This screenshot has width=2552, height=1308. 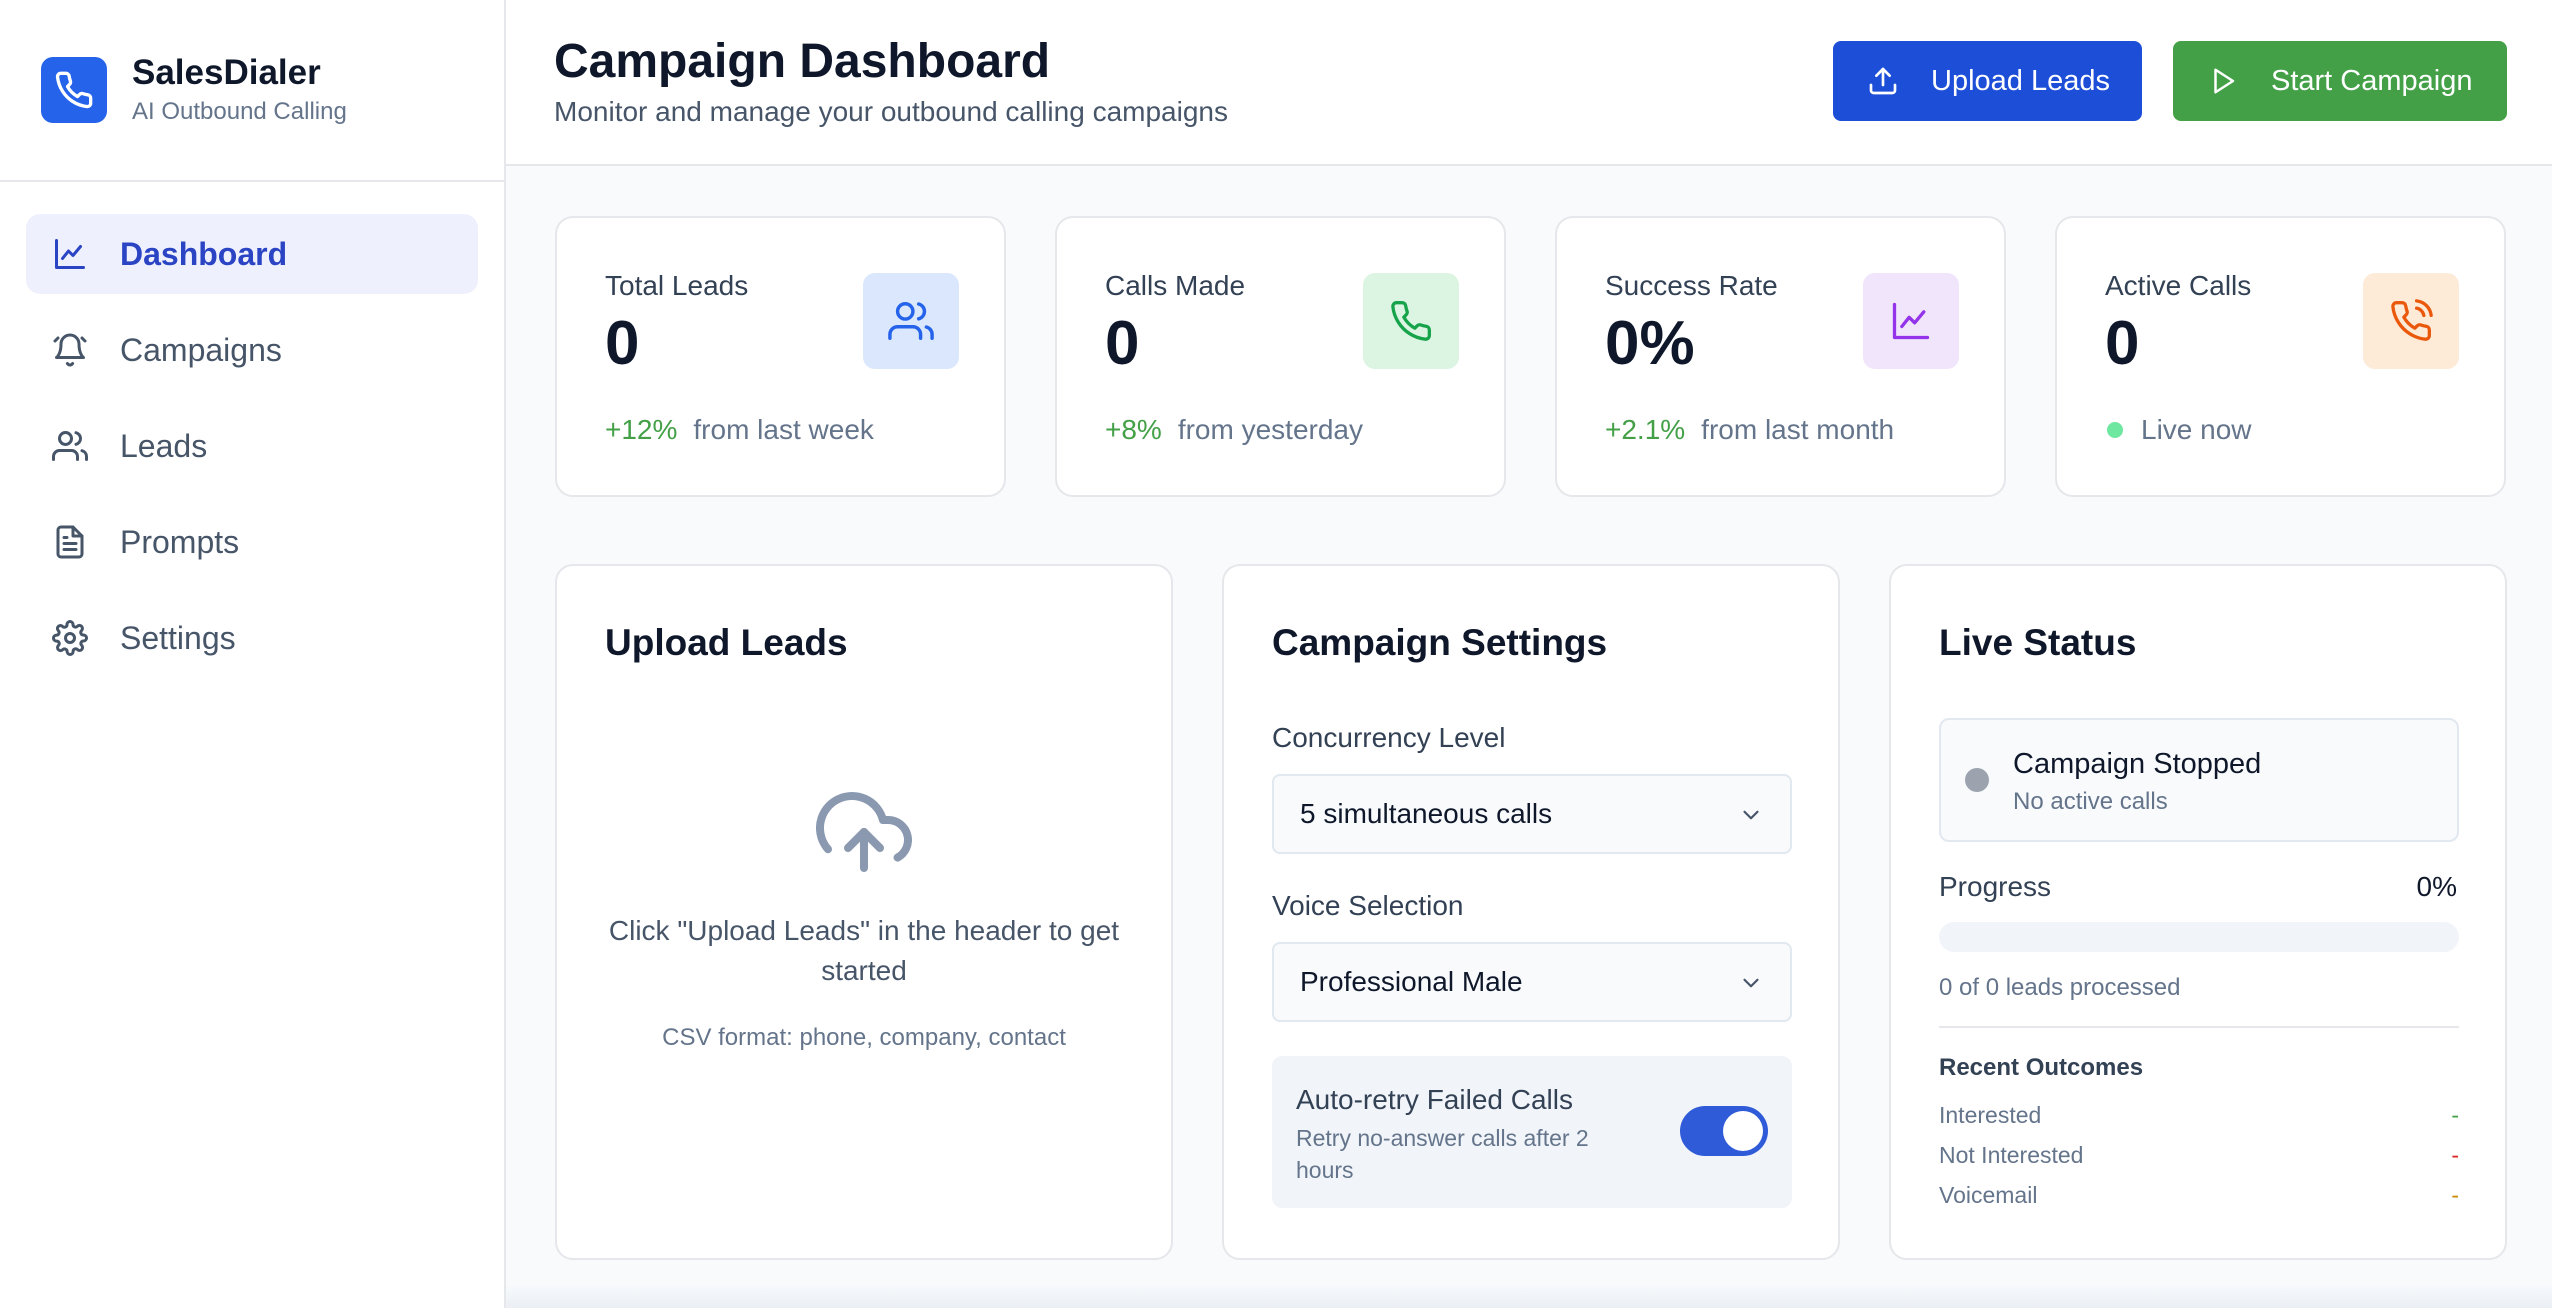 What do you see at coordinates (226, 72) in the screenshot?
I see `brand-name: SalesDialer` at bounding box center [226, 72].